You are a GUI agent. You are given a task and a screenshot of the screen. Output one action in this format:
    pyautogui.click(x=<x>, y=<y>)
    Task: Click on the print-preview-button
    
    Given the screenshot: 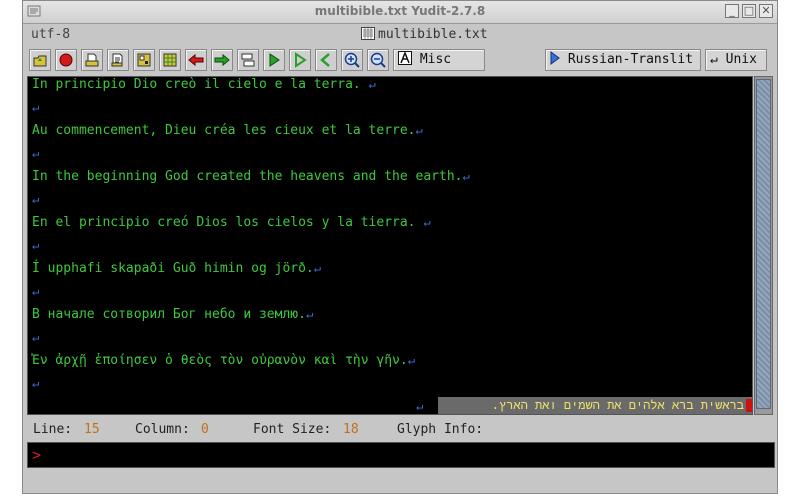 What is the action you would take?
    pyautogui.click(x=118, y=60)
    